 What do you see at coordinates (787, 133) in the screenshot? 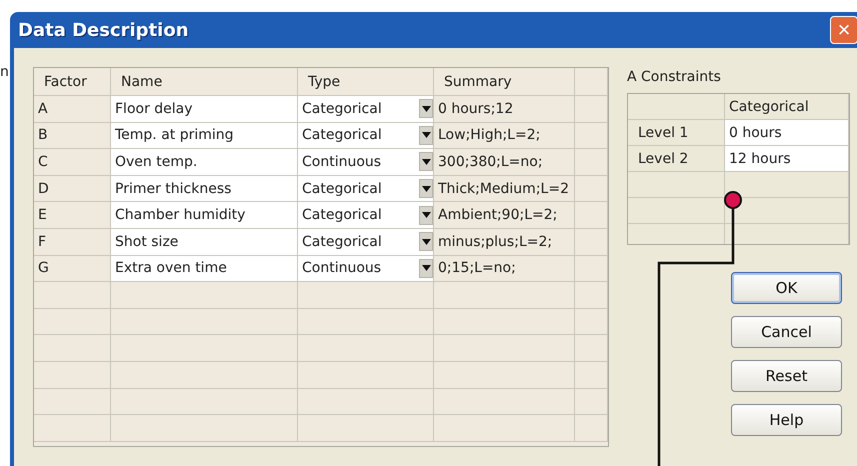
I see `value-field: 0 hours` at bounding box center [787, 133].